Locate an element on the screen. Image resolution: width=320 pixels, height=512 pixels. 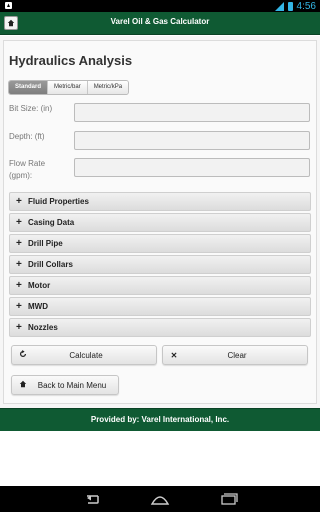
tab-metric-kpa: Metric/kPa is located at coordinates (108, 87).